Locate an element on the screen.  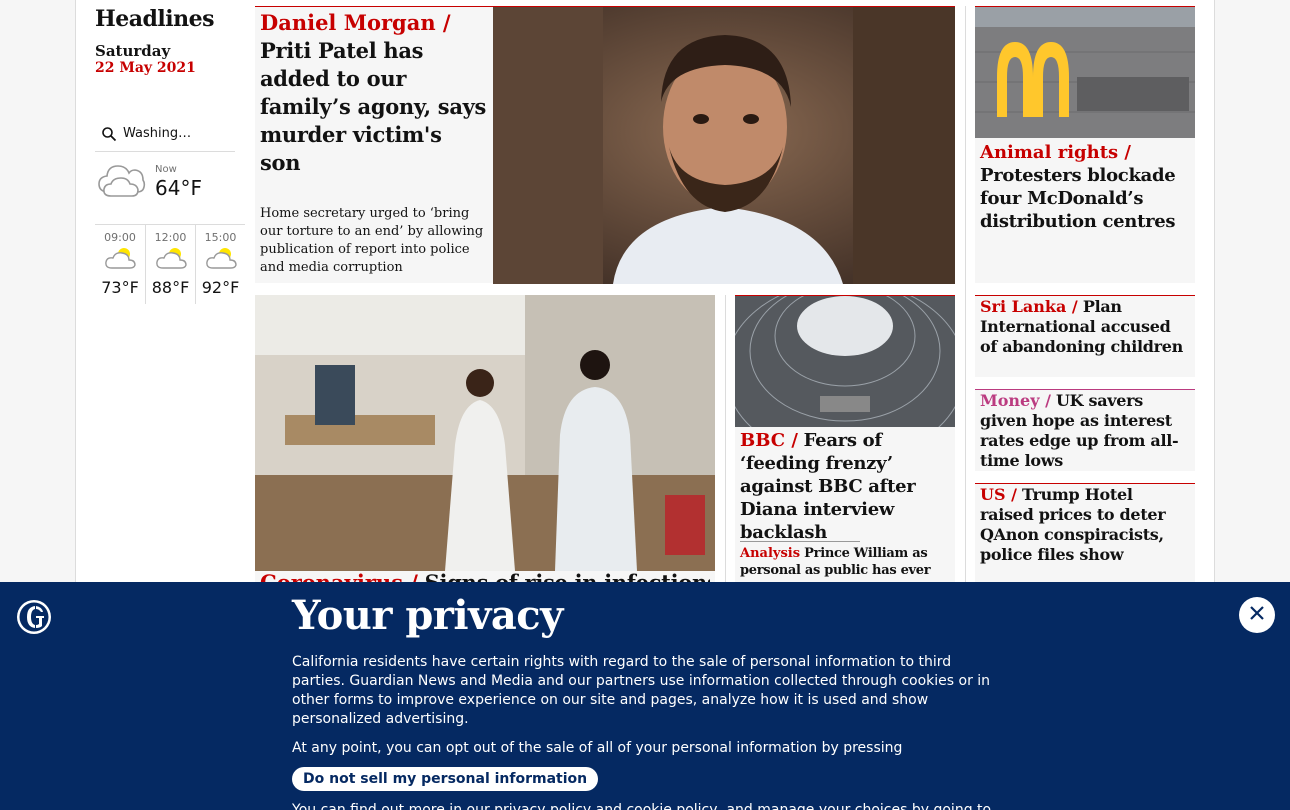
guardian-logo-icon is located at coordinates (34, 619).